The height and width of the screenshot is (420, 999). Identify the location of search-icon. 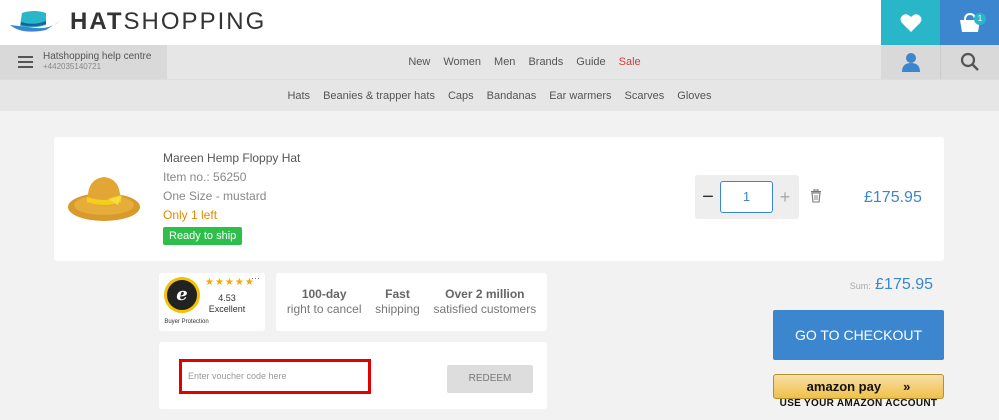
(969, 61).